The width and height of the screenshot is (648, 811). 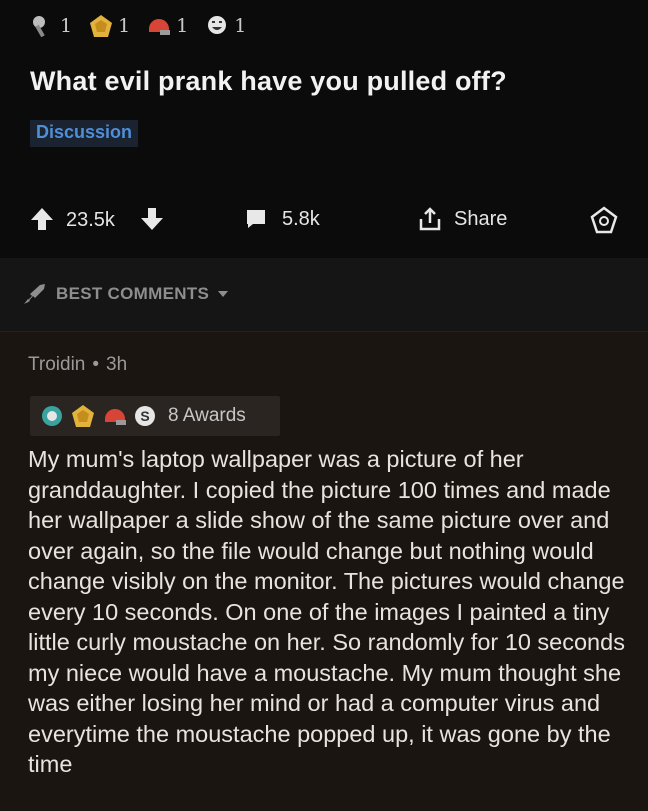 What do you see at coordinates (117, 364) in the screenshot?
I see `comment-age: 3h` at bounding box center [117, 364].